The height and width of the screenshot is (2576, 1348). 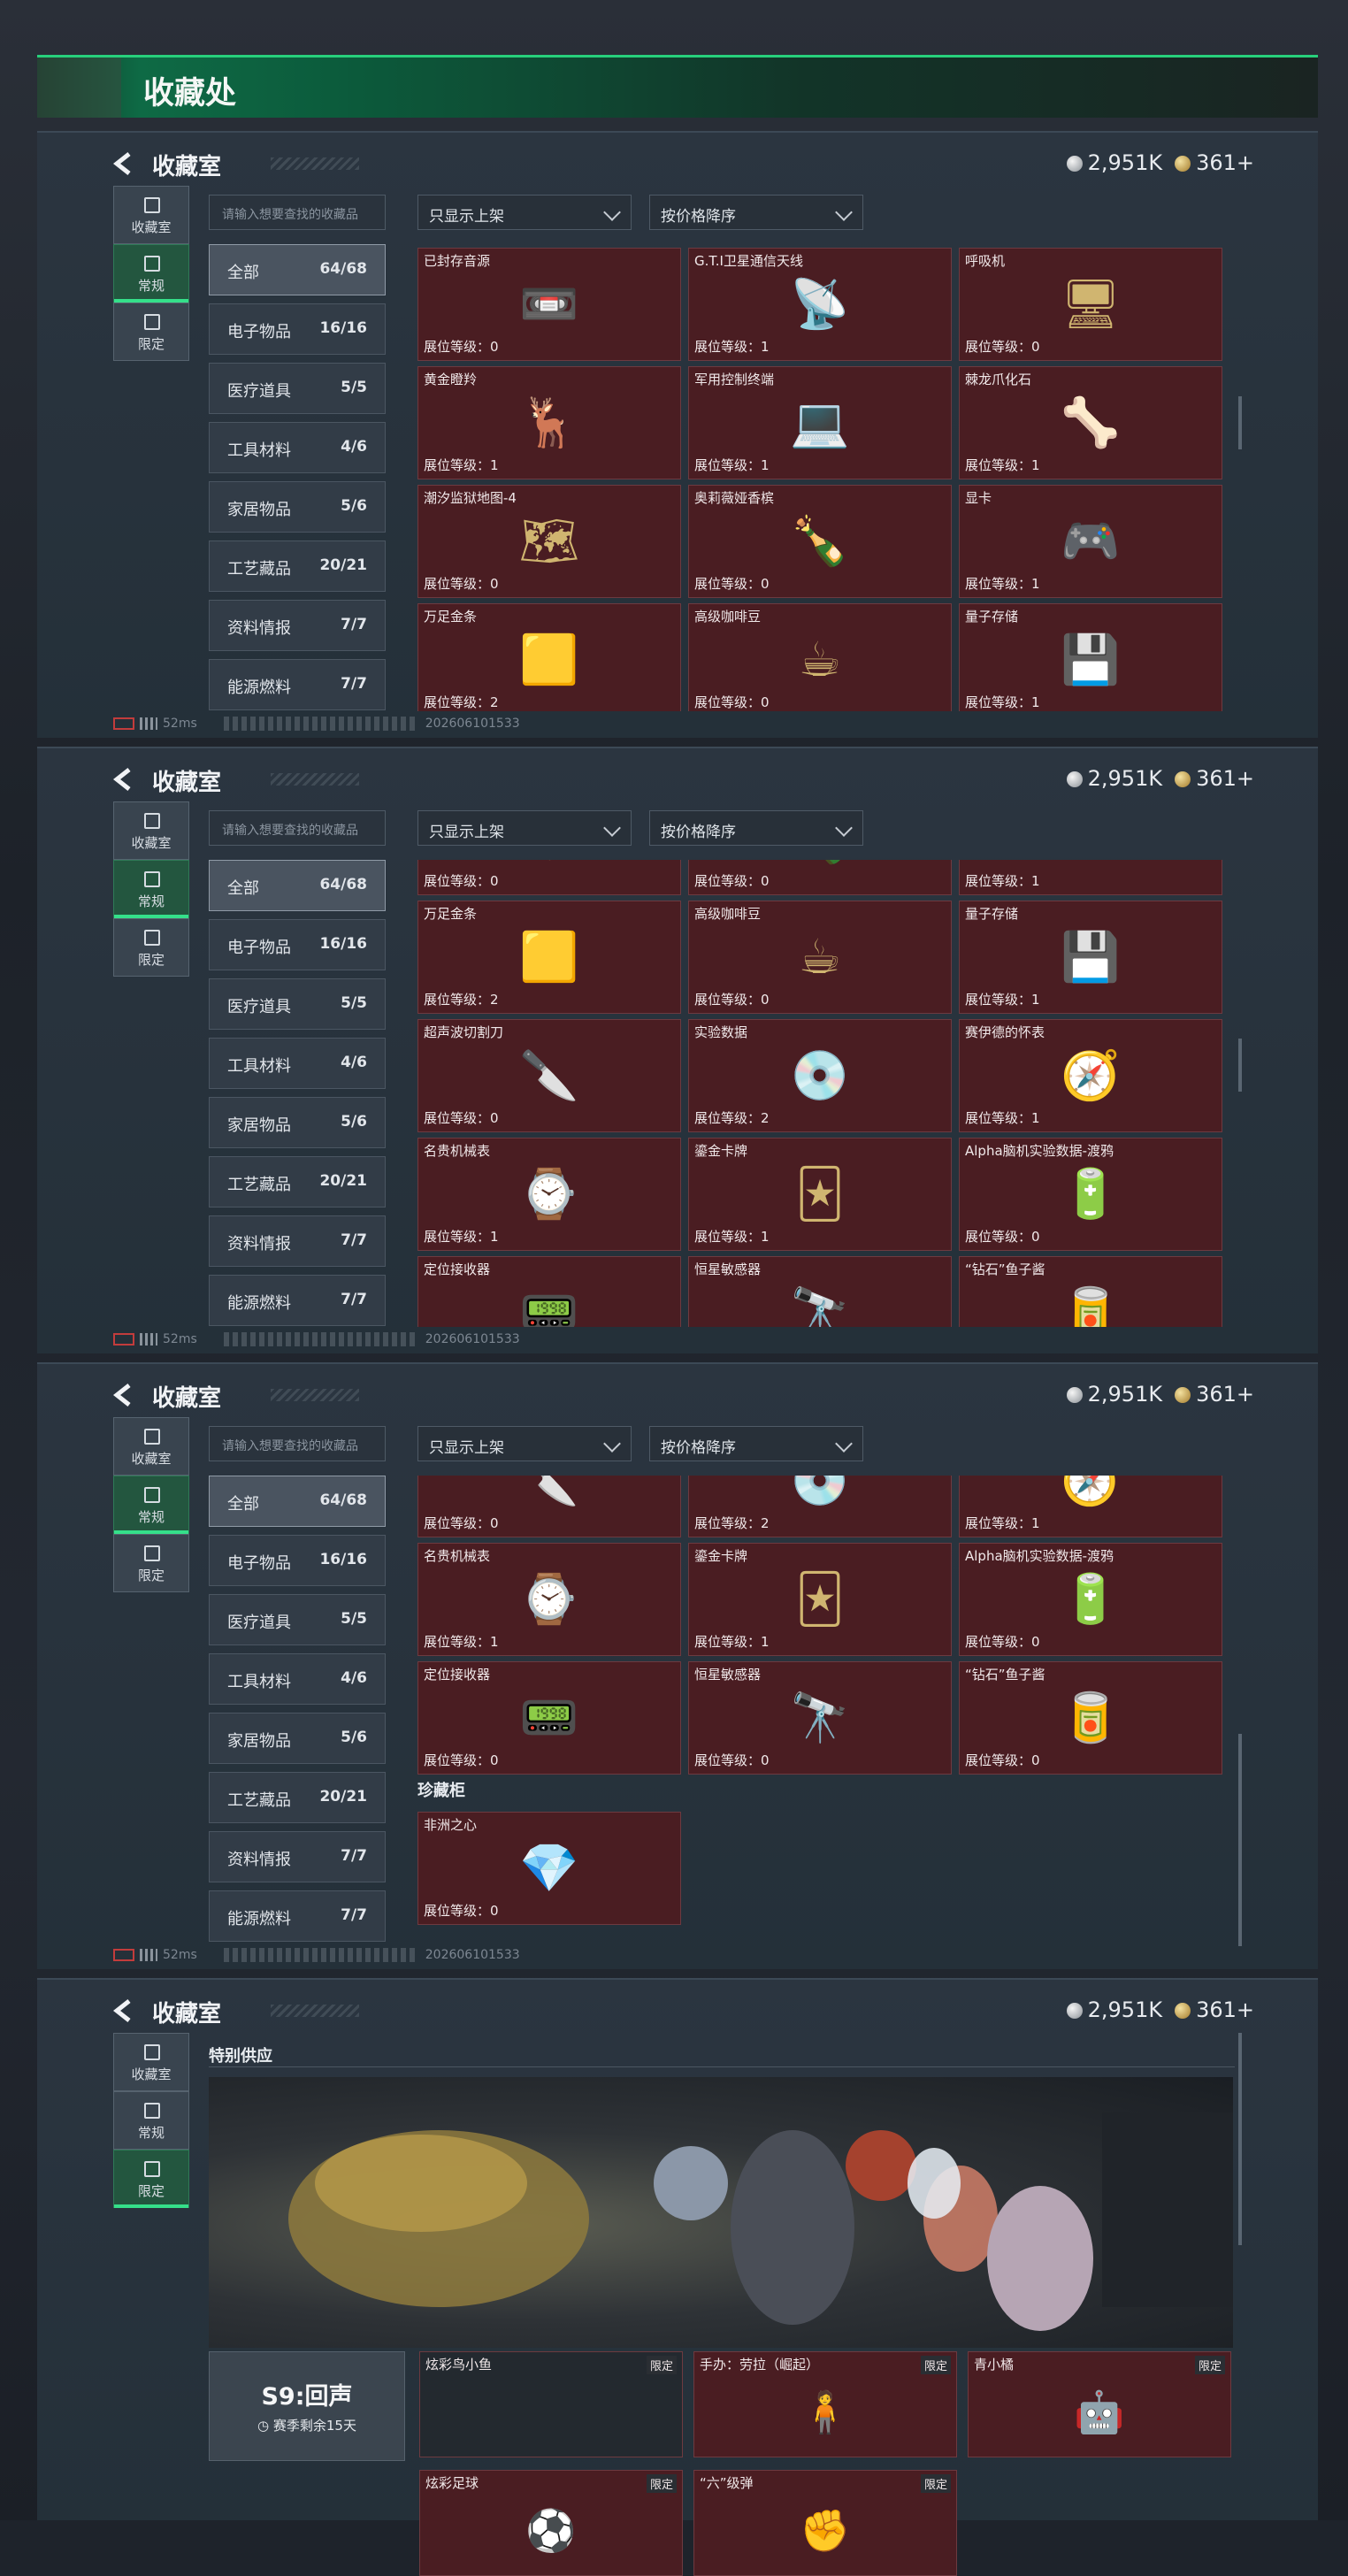 I want to click on collectible-card: 呼吸机 🖥 展位等级：0, so click(x=1090, y=304).